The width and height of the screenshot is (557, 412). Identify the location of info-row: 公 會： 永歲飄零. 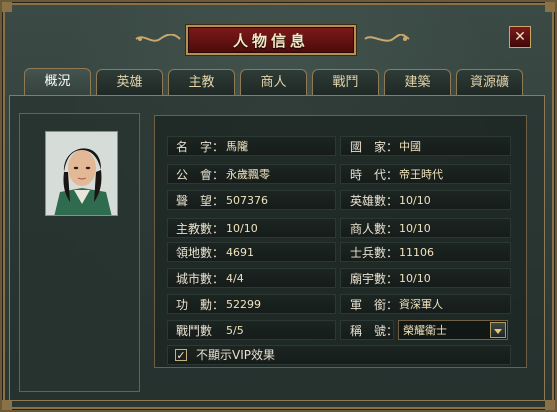
(251, 174).